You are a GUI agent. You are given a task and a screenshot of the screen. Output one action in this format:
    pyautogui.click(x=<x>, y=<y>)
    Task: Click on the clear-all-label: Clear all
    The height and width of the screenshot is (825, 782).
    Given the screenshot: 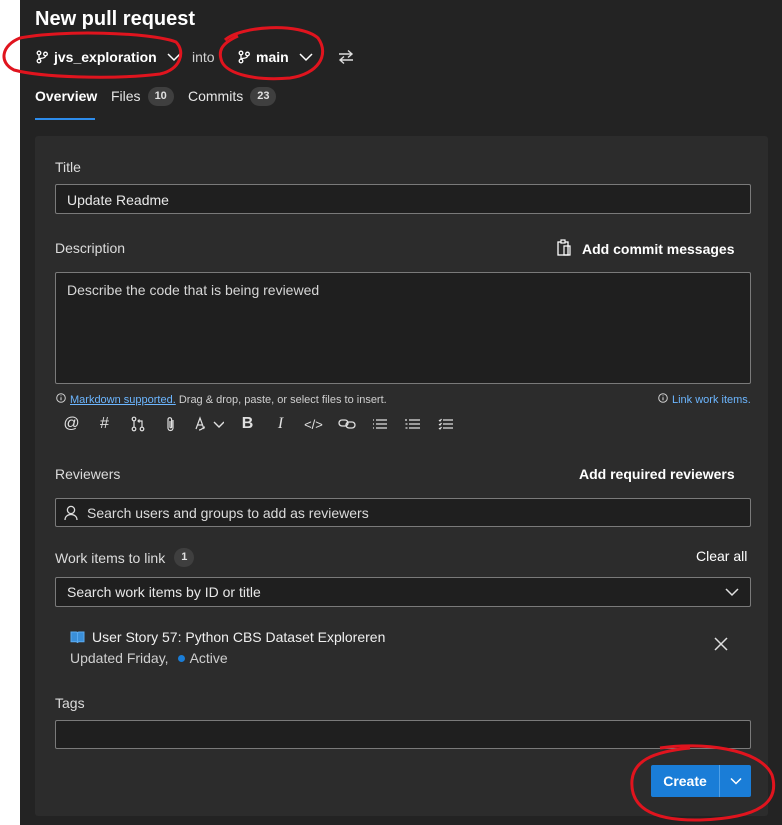 What is the action you would take?
    pyautogui.click(x=722, y=556)
    